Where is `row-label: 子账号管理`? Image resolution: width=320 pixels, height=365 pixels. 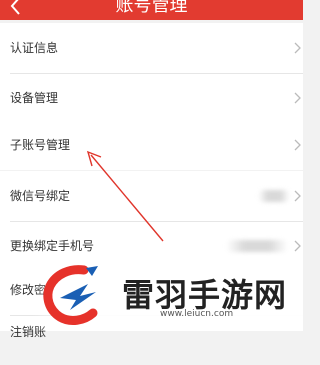 row-label: 子账号管理 is located at coordinates (40, 145).